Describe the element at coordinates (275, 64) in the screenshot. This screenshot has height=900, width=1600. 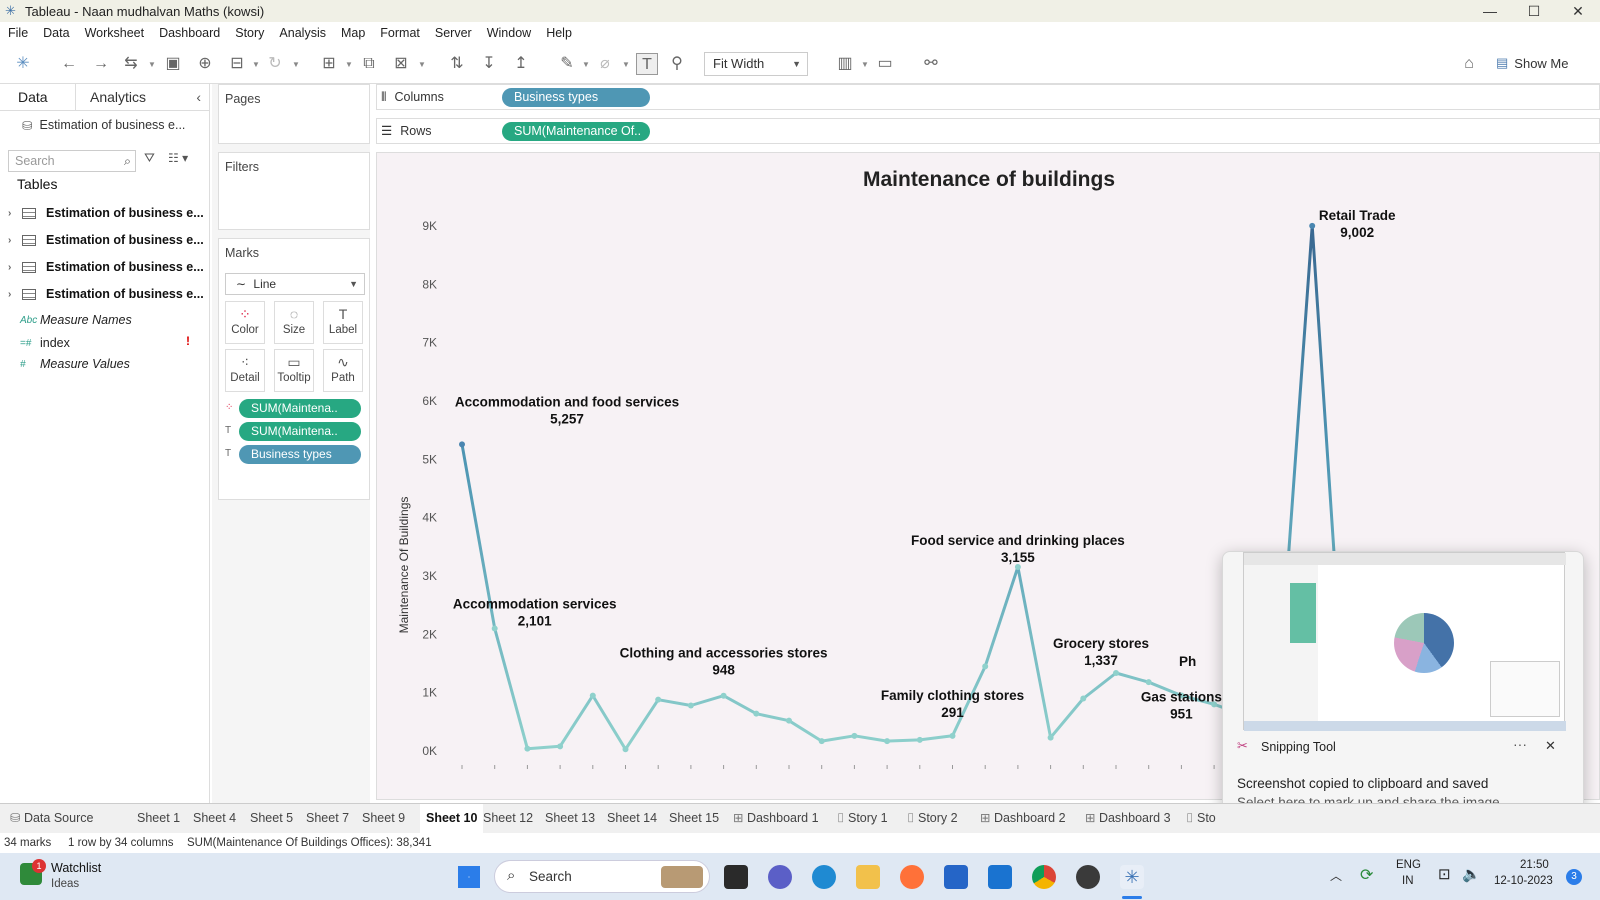
I see `refresh-icon: ↻` at that location.